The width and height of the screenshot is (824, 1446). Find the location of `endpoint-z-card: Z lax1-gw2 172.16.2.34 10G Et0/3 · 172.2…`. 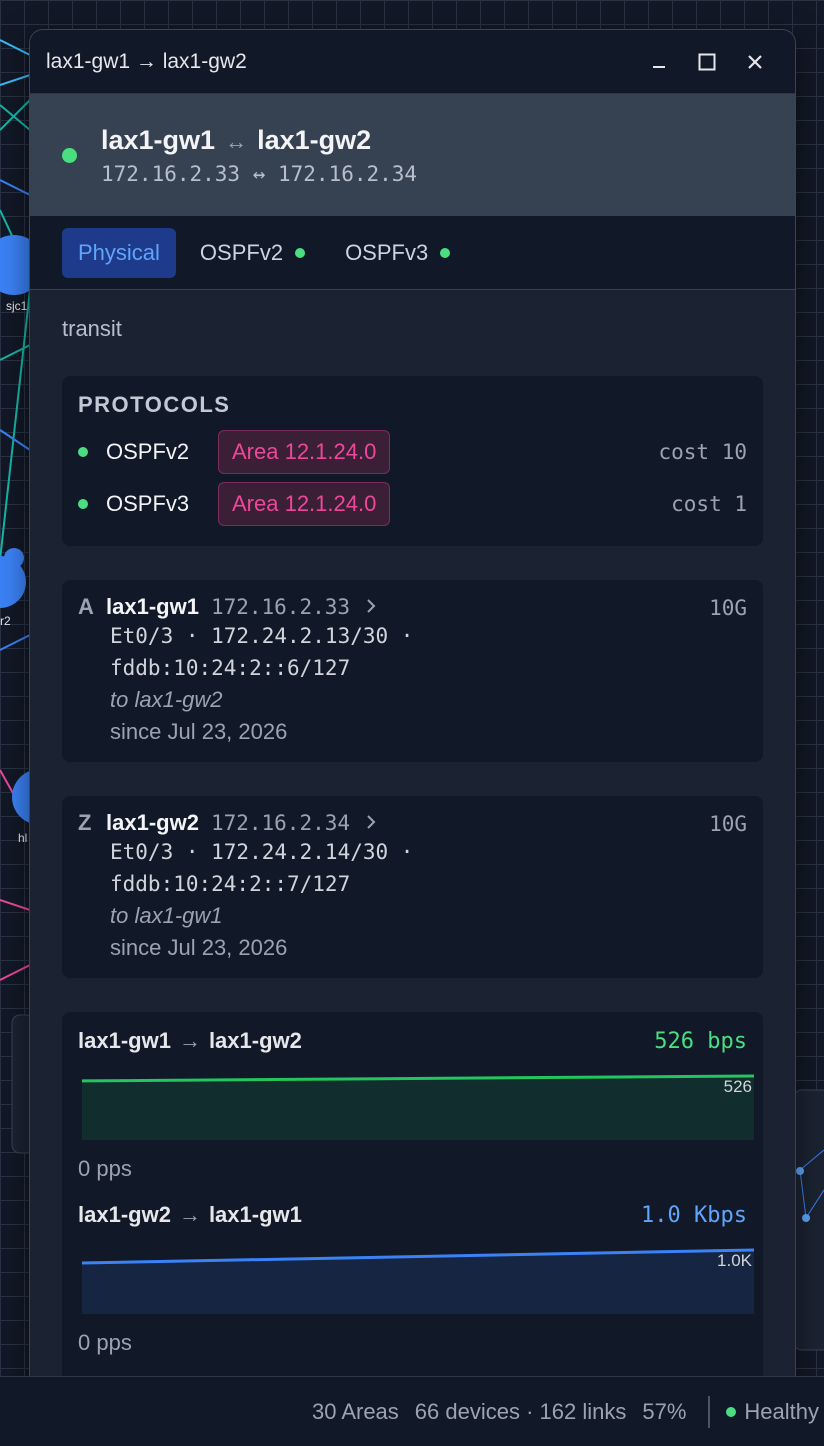

endpoint-z-card: Z lax1-gw2 172.16.2.34 10G Et0/3 · 172.2… is located at coordinates (412, 887).